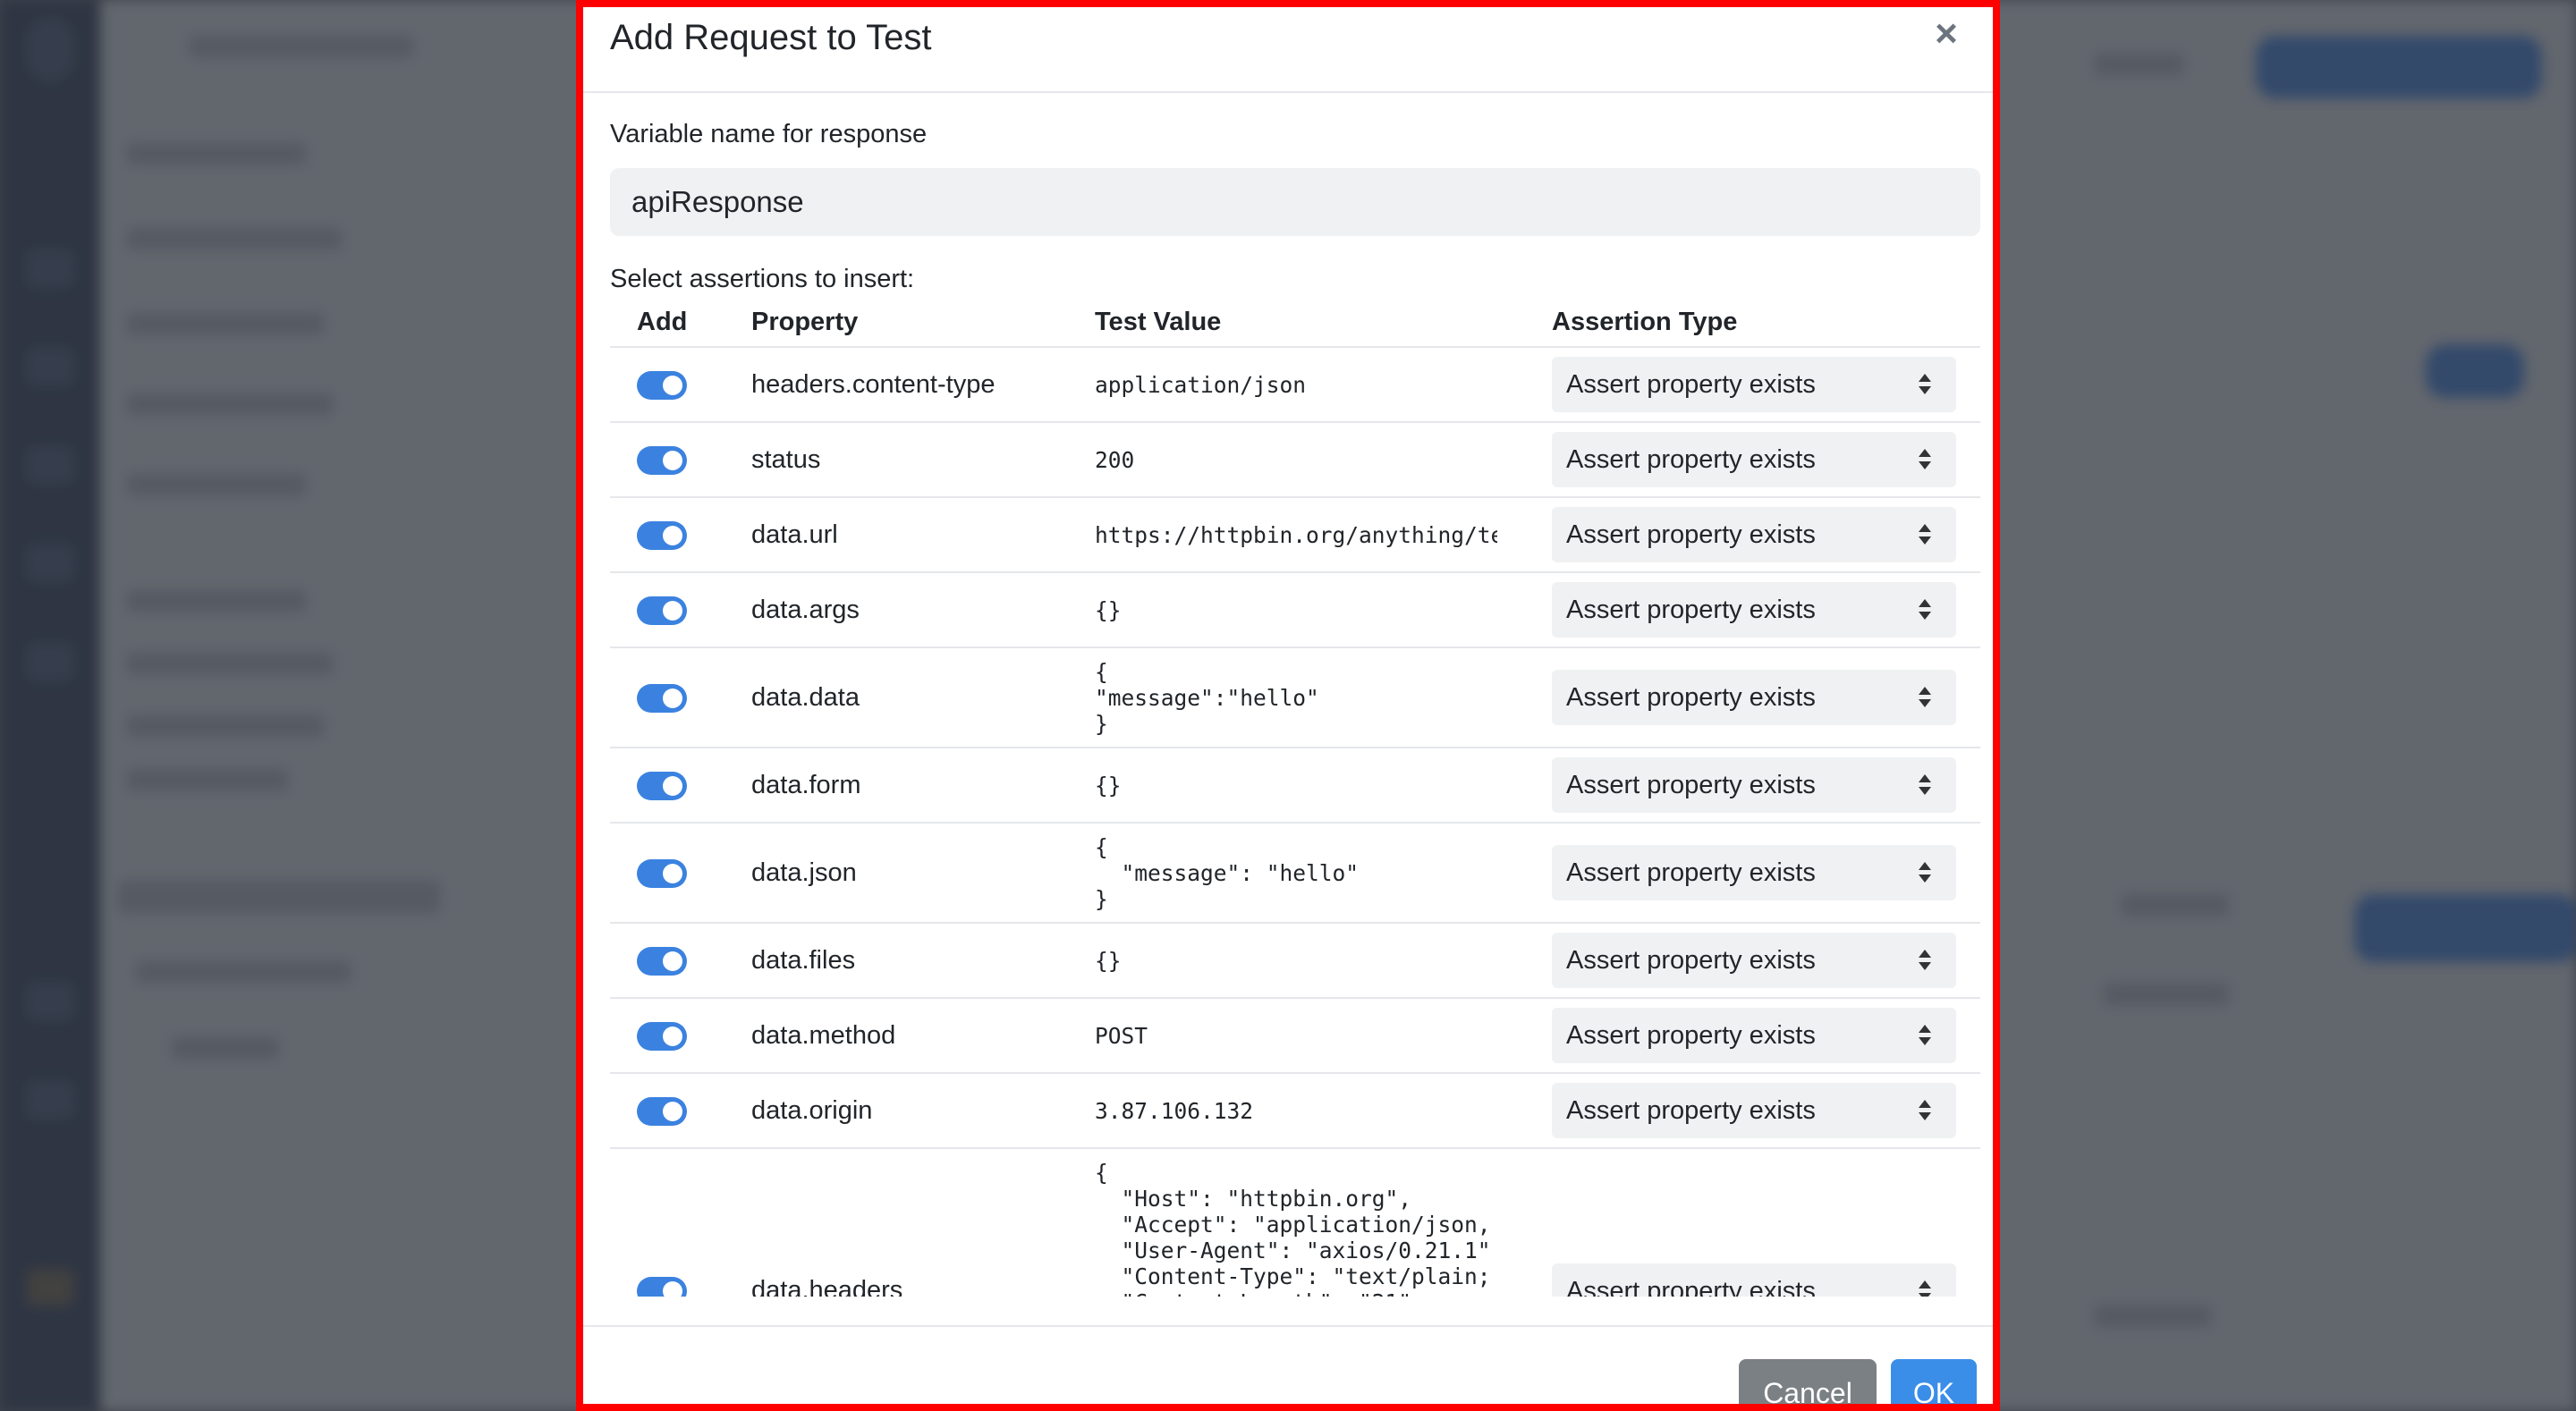 The width and height of the screenshot is (2576, 1411). What do you see at coordinates (786, 459) in the screenshot?
I see `property-name: status` at bounding box center [786, 459].